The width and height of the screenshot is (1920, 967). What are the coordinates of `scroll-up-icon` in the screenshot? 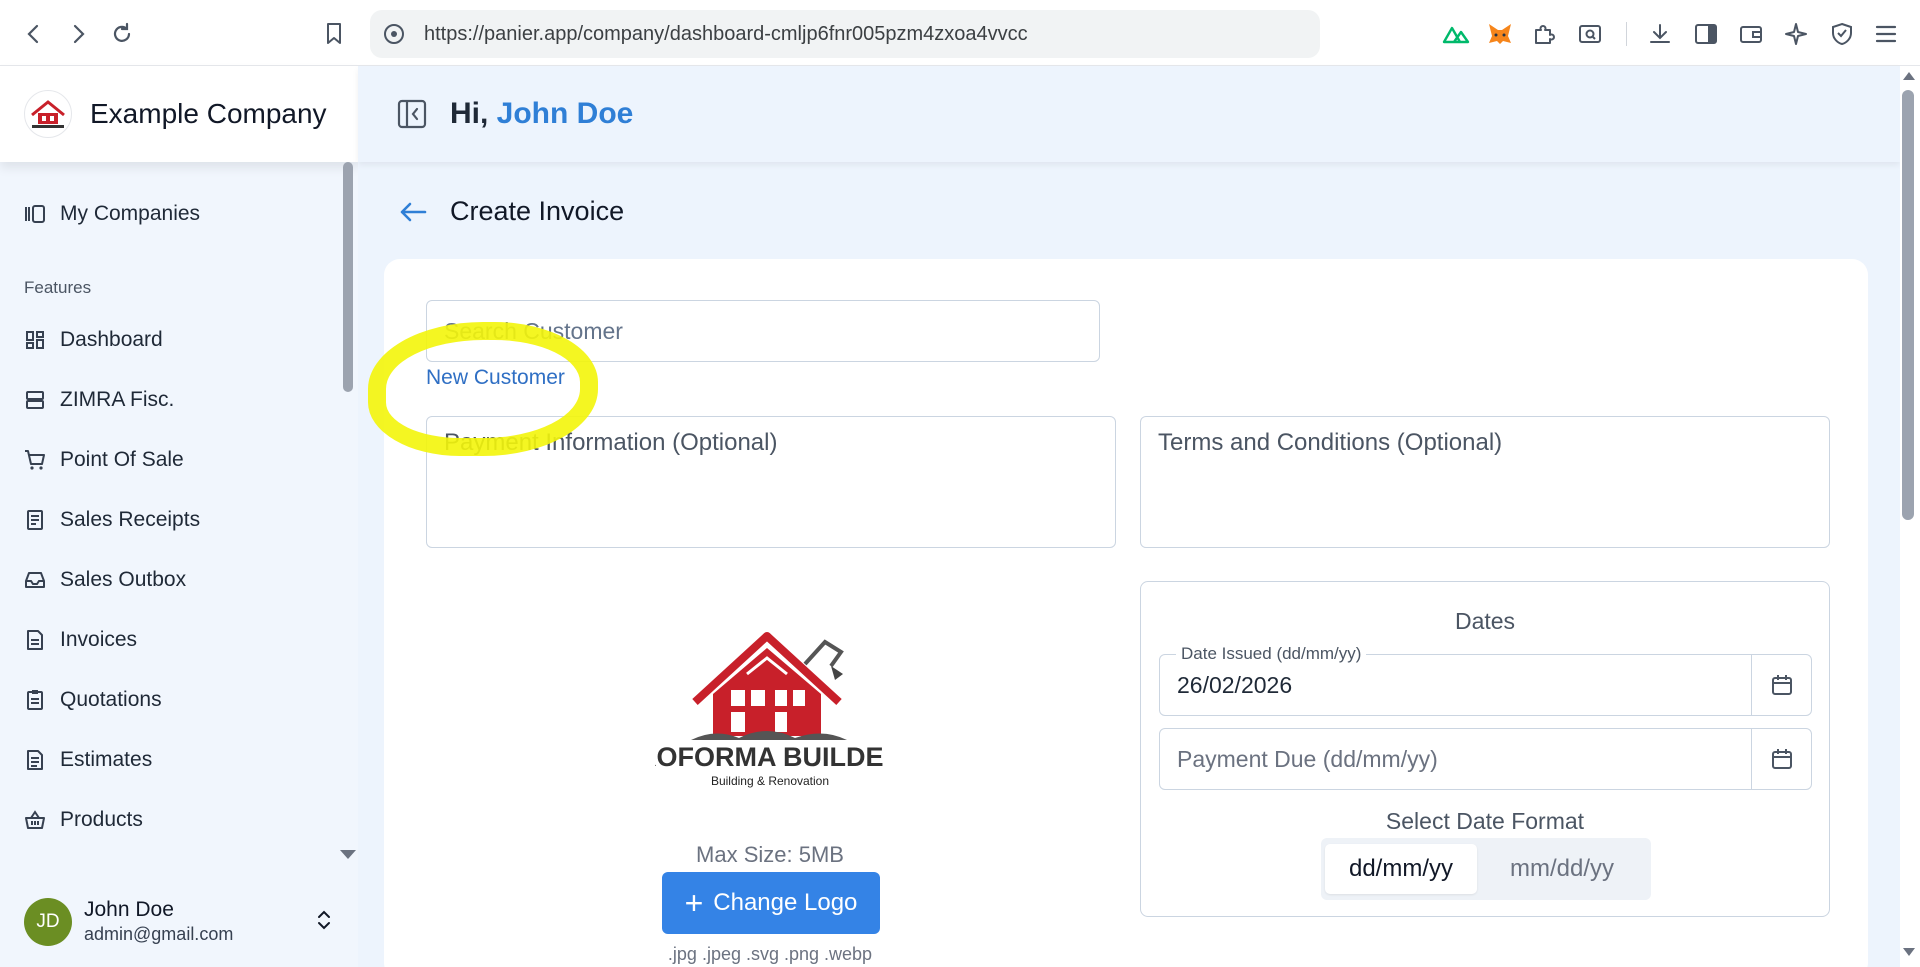 It's located at (1909, 76).